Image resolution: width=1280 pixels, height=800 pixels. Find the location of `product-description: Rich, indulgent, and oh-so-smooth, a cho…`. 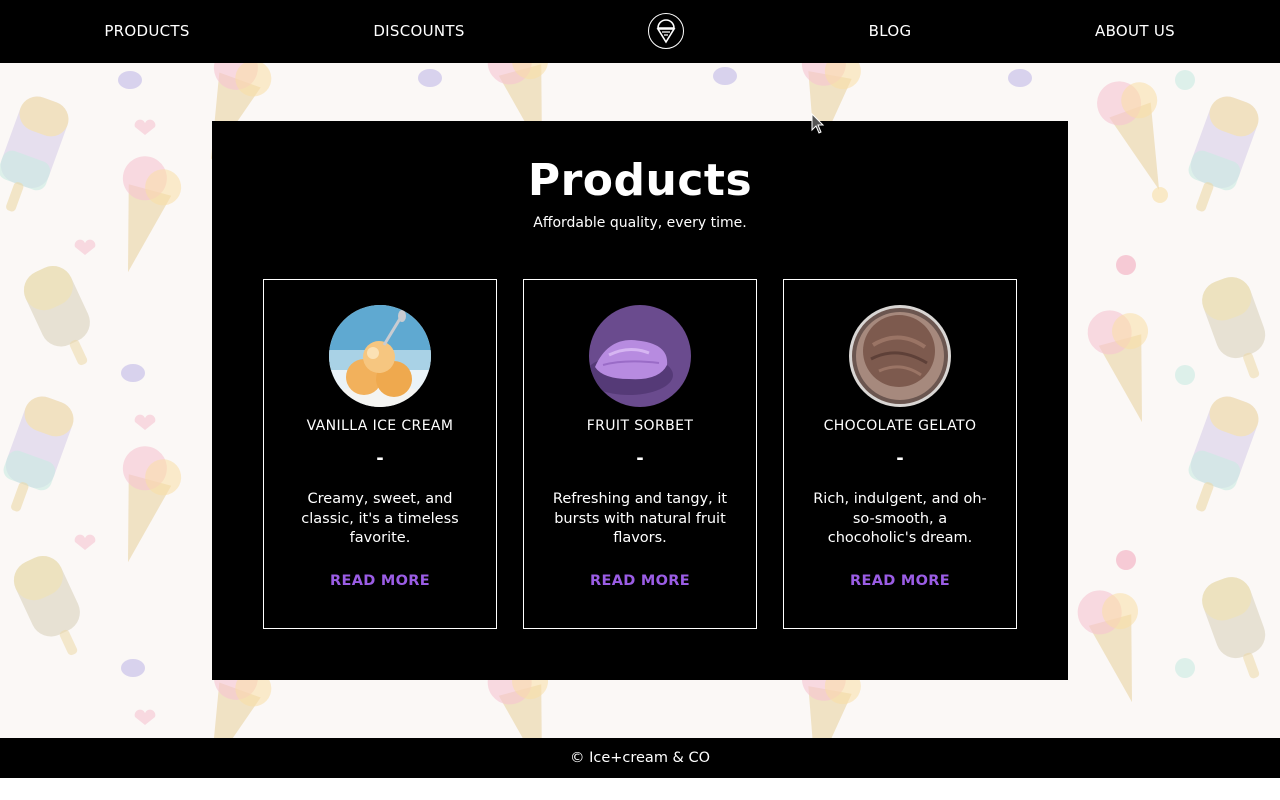

product-description: Rich, indulgent, and oh-so-smooth, a cho… is located at coordinates (900, 518).